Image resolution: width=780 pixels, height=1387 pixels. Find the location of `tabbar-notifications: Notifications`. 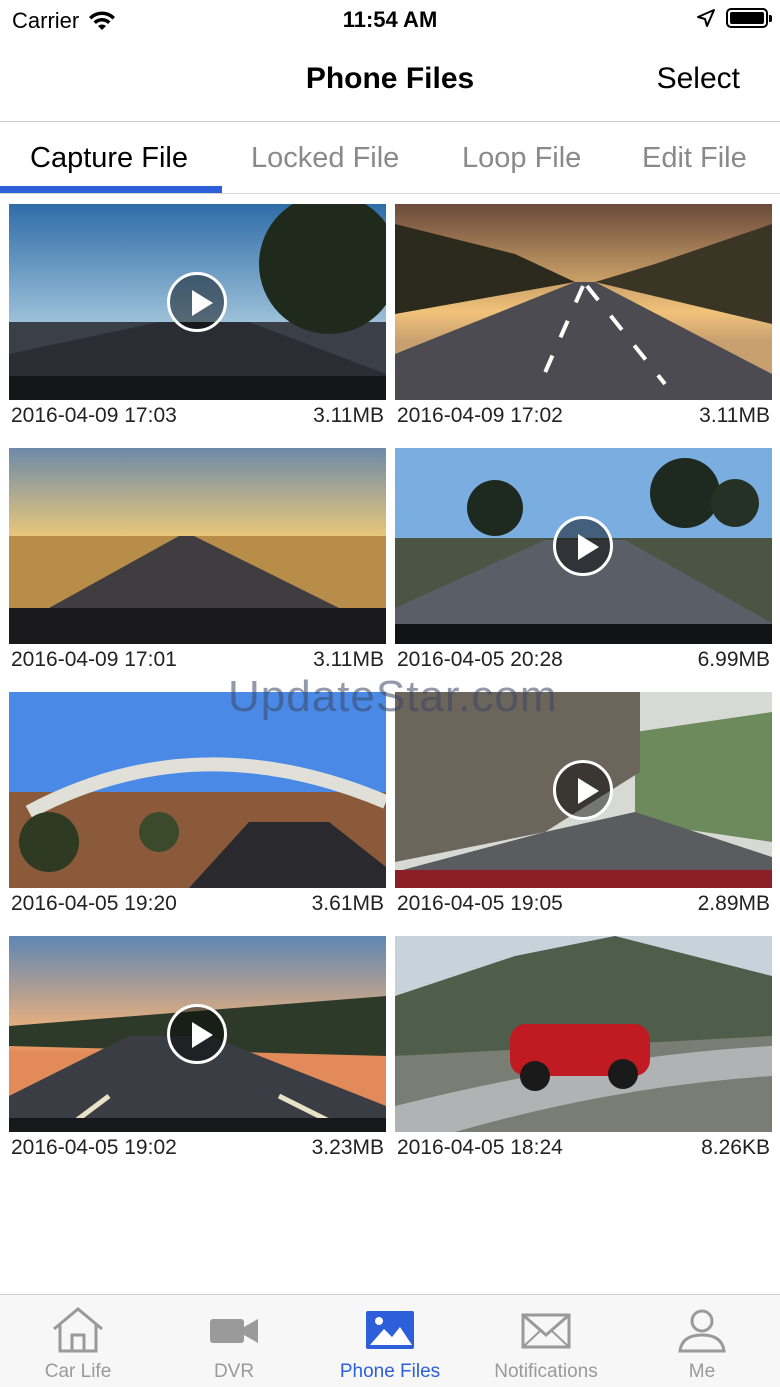

tabbar-notifications: Notifications is located at coordinates (546, 1341).